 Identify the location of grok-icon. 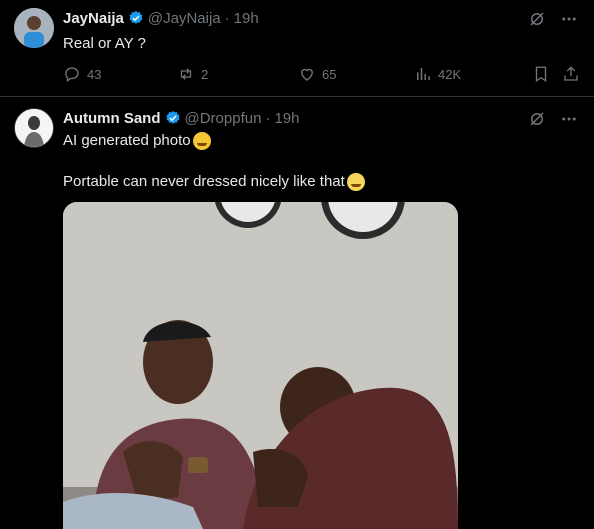
(537, 119).